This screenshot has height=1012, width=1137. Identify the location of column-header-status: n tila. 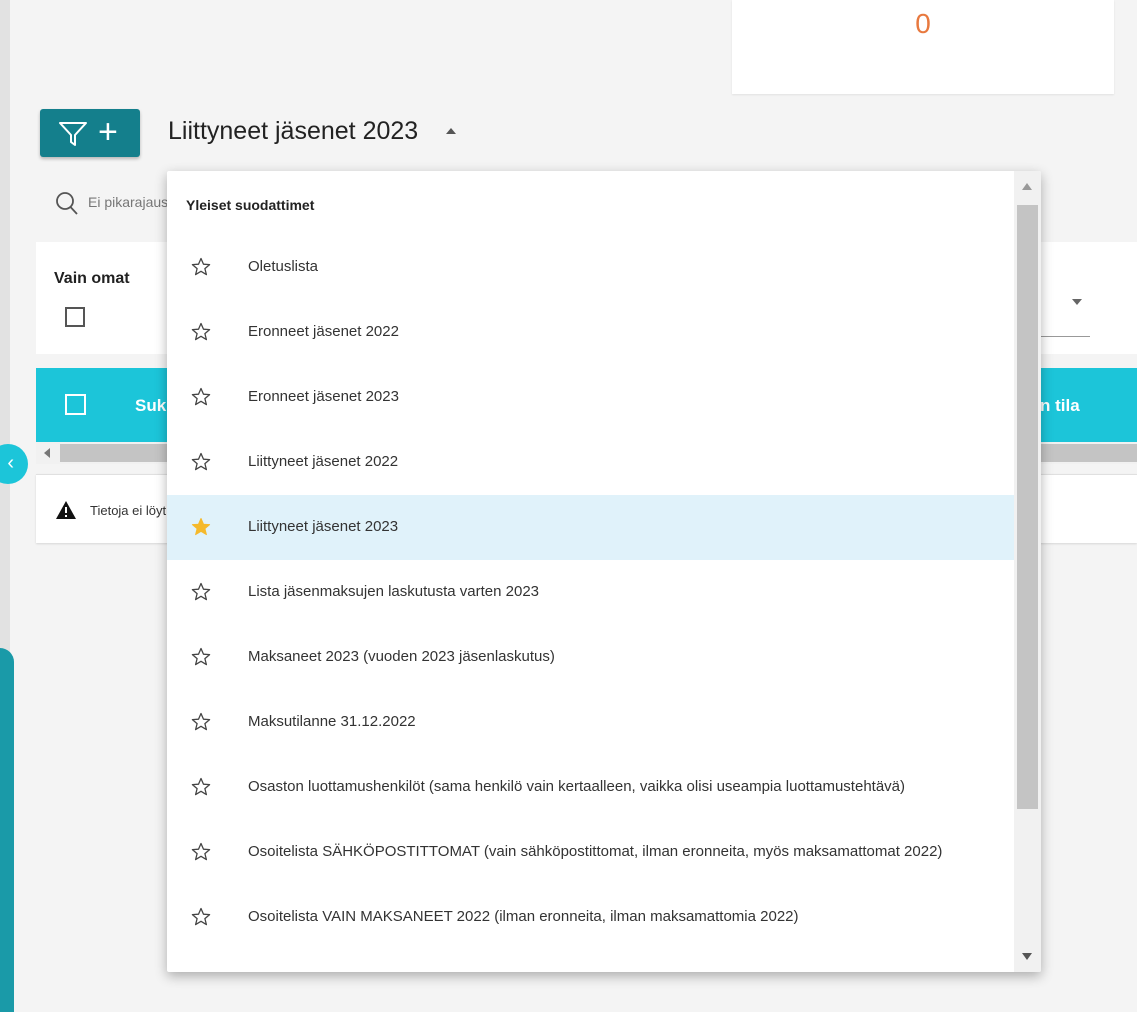
(1060, 406).